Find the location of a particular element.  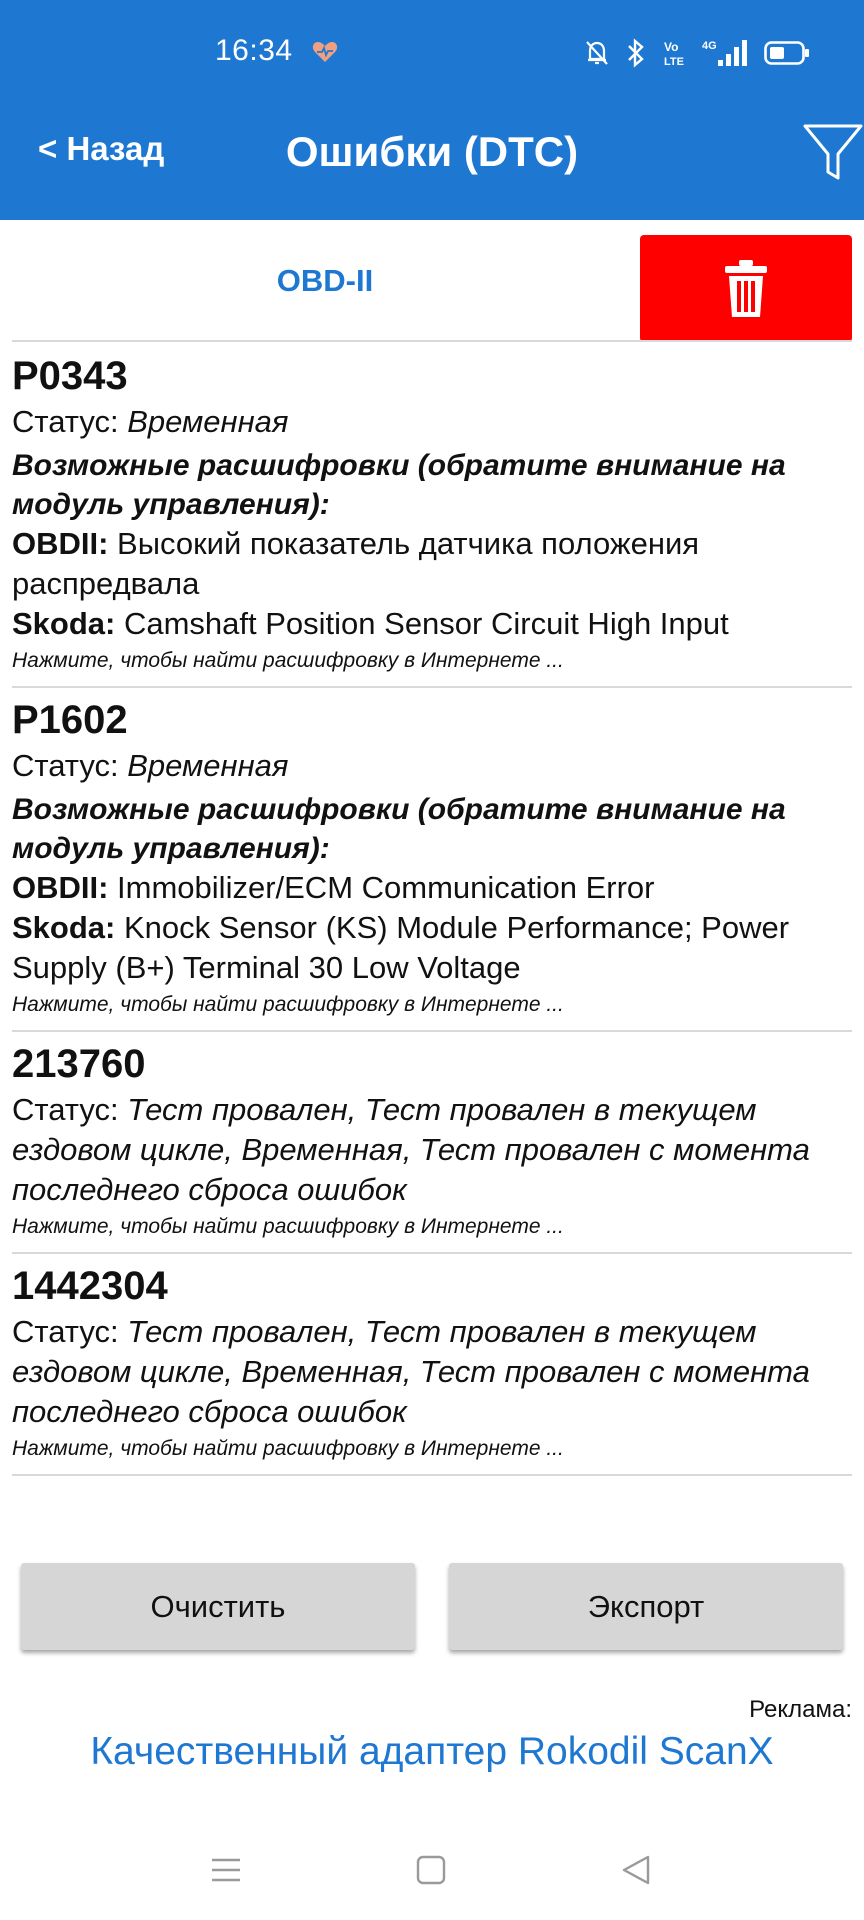

svg-text: Vo is located at coordinates (671, 47).